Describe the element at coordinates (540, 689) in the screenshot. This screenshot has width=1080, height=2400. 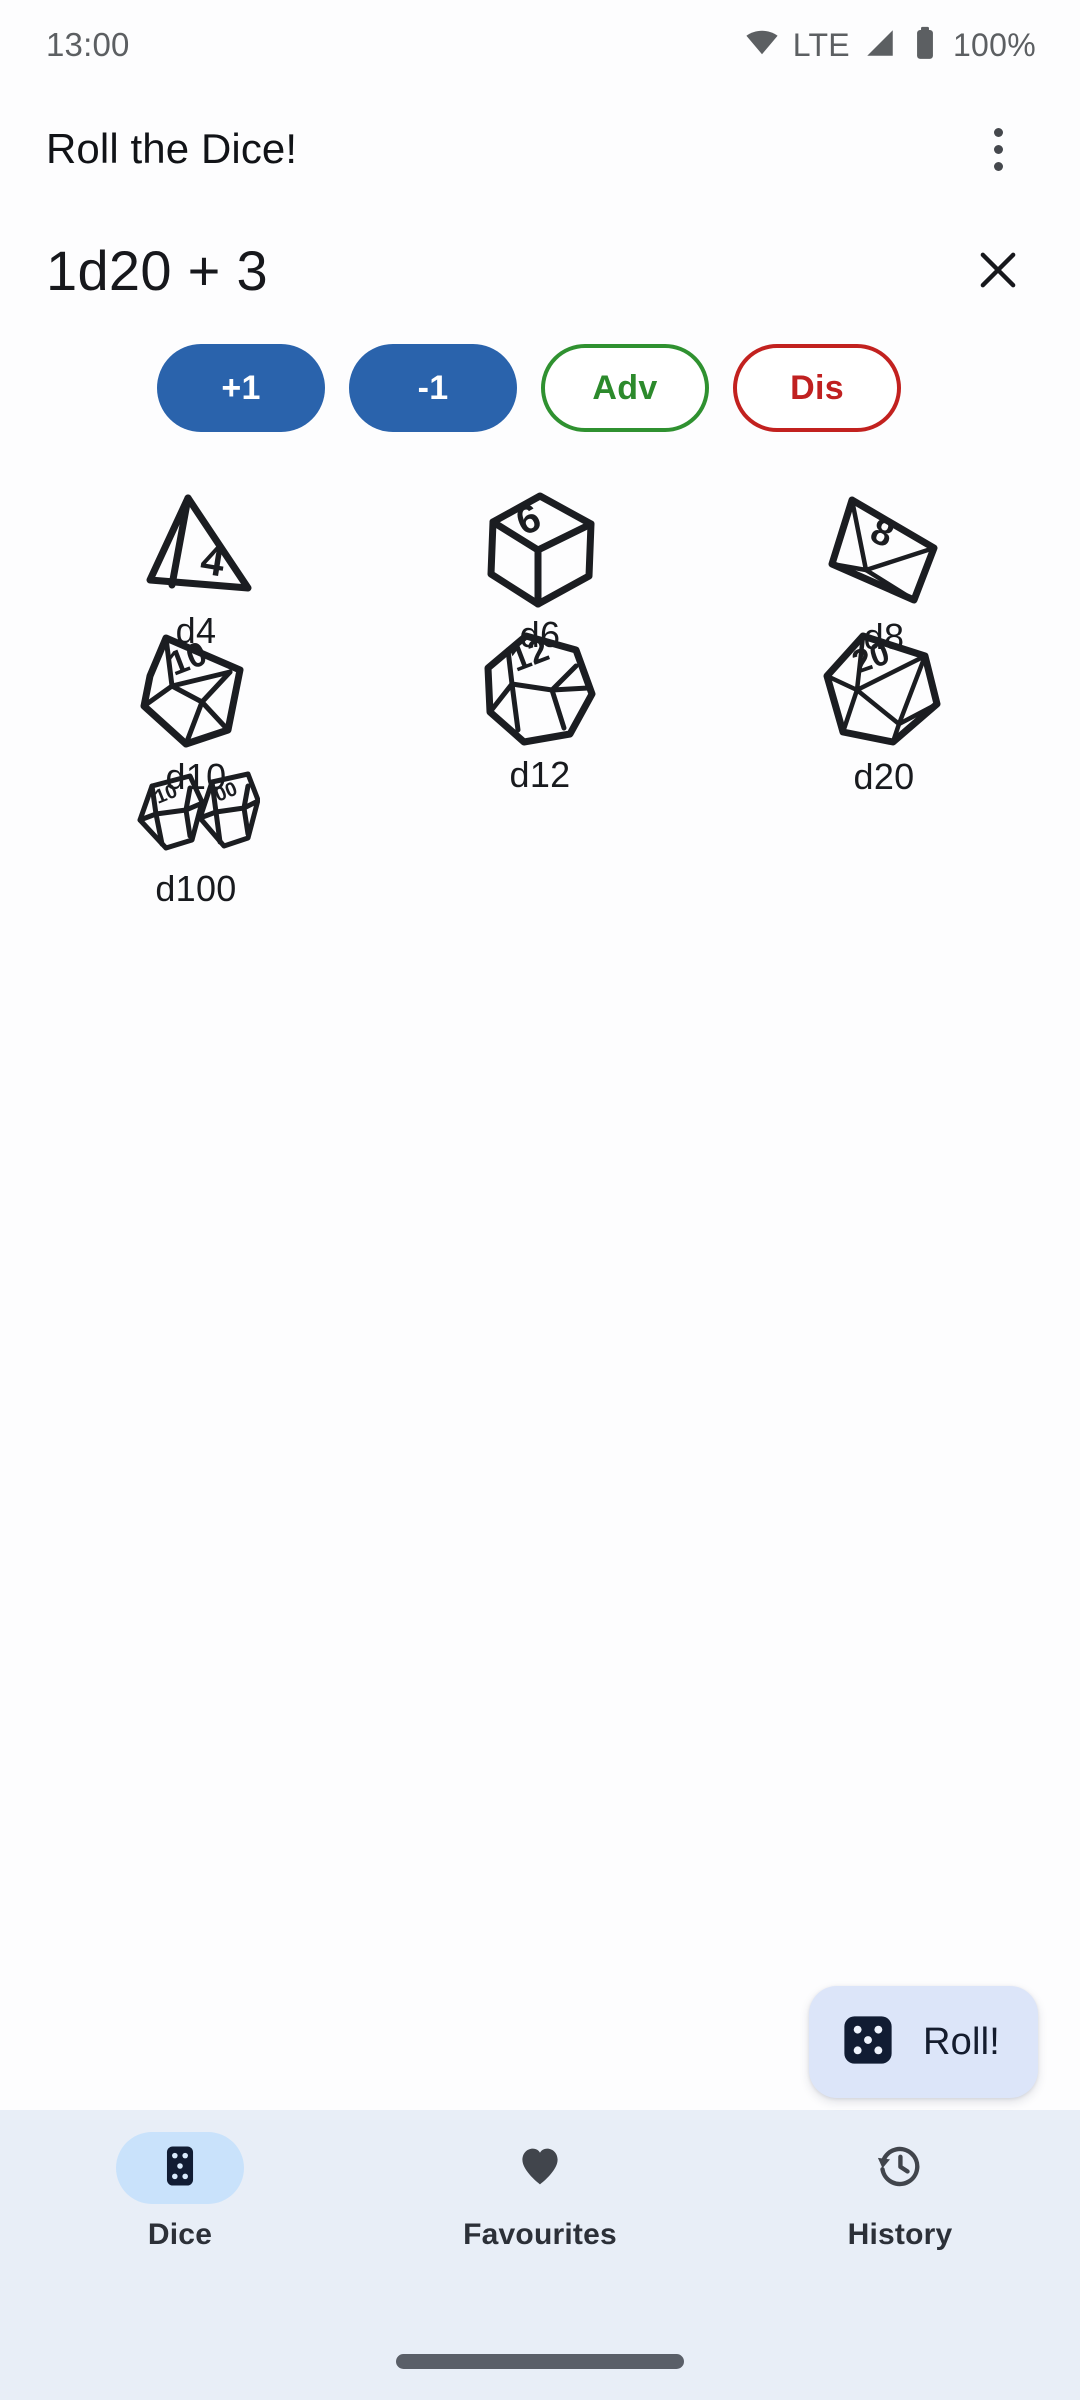
I see `d12-dodecahedron-icon: 12` at that location.